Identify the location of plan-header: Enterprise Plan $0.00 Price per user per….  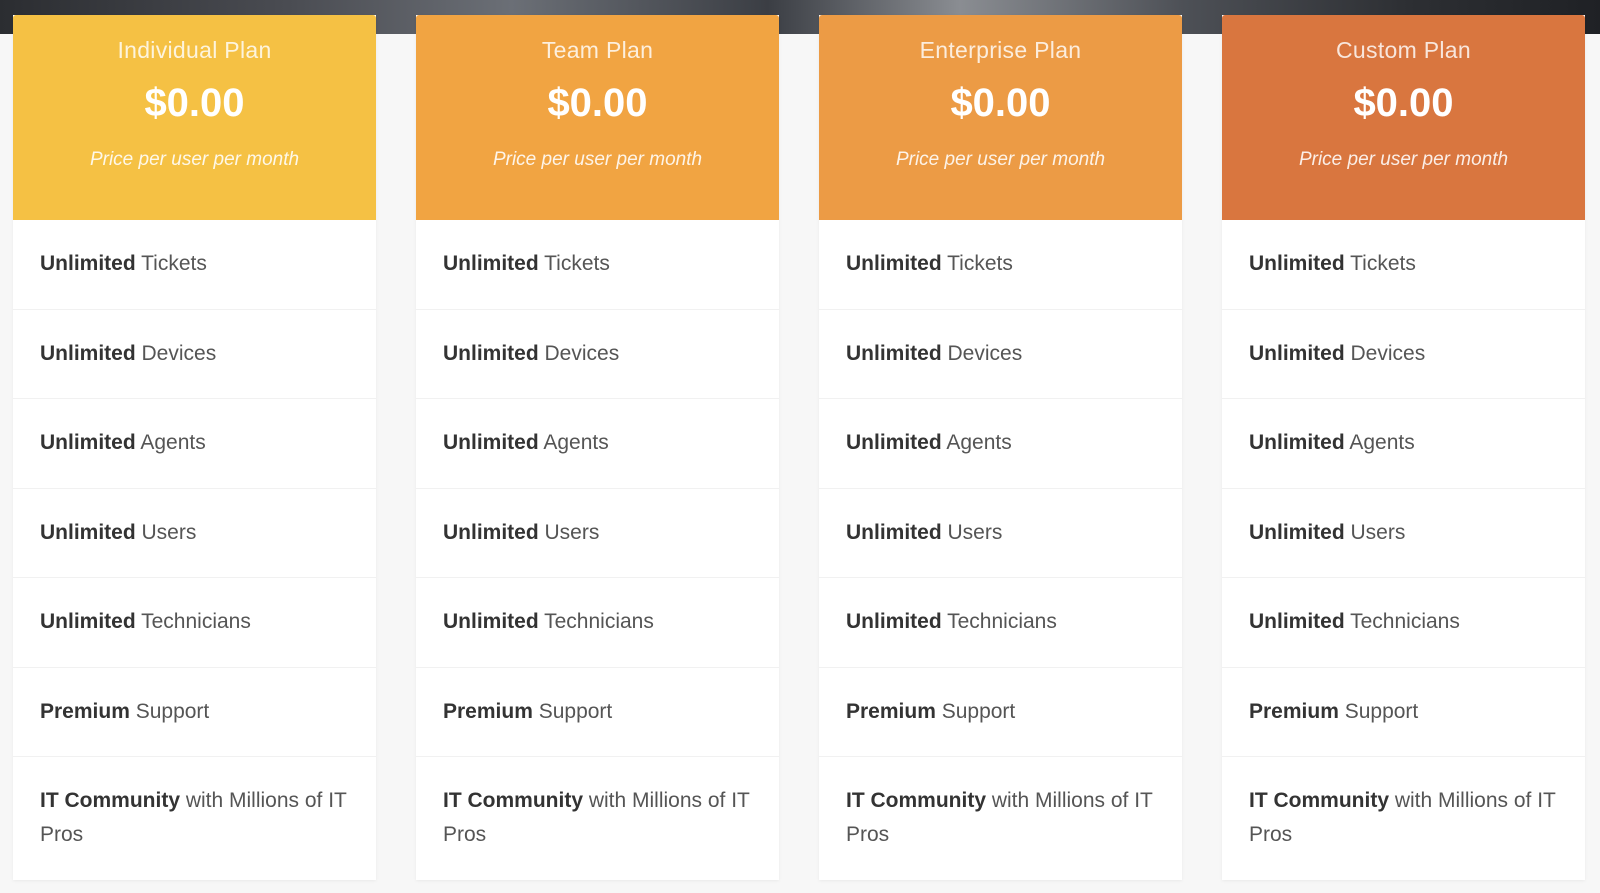
(1000, 117).